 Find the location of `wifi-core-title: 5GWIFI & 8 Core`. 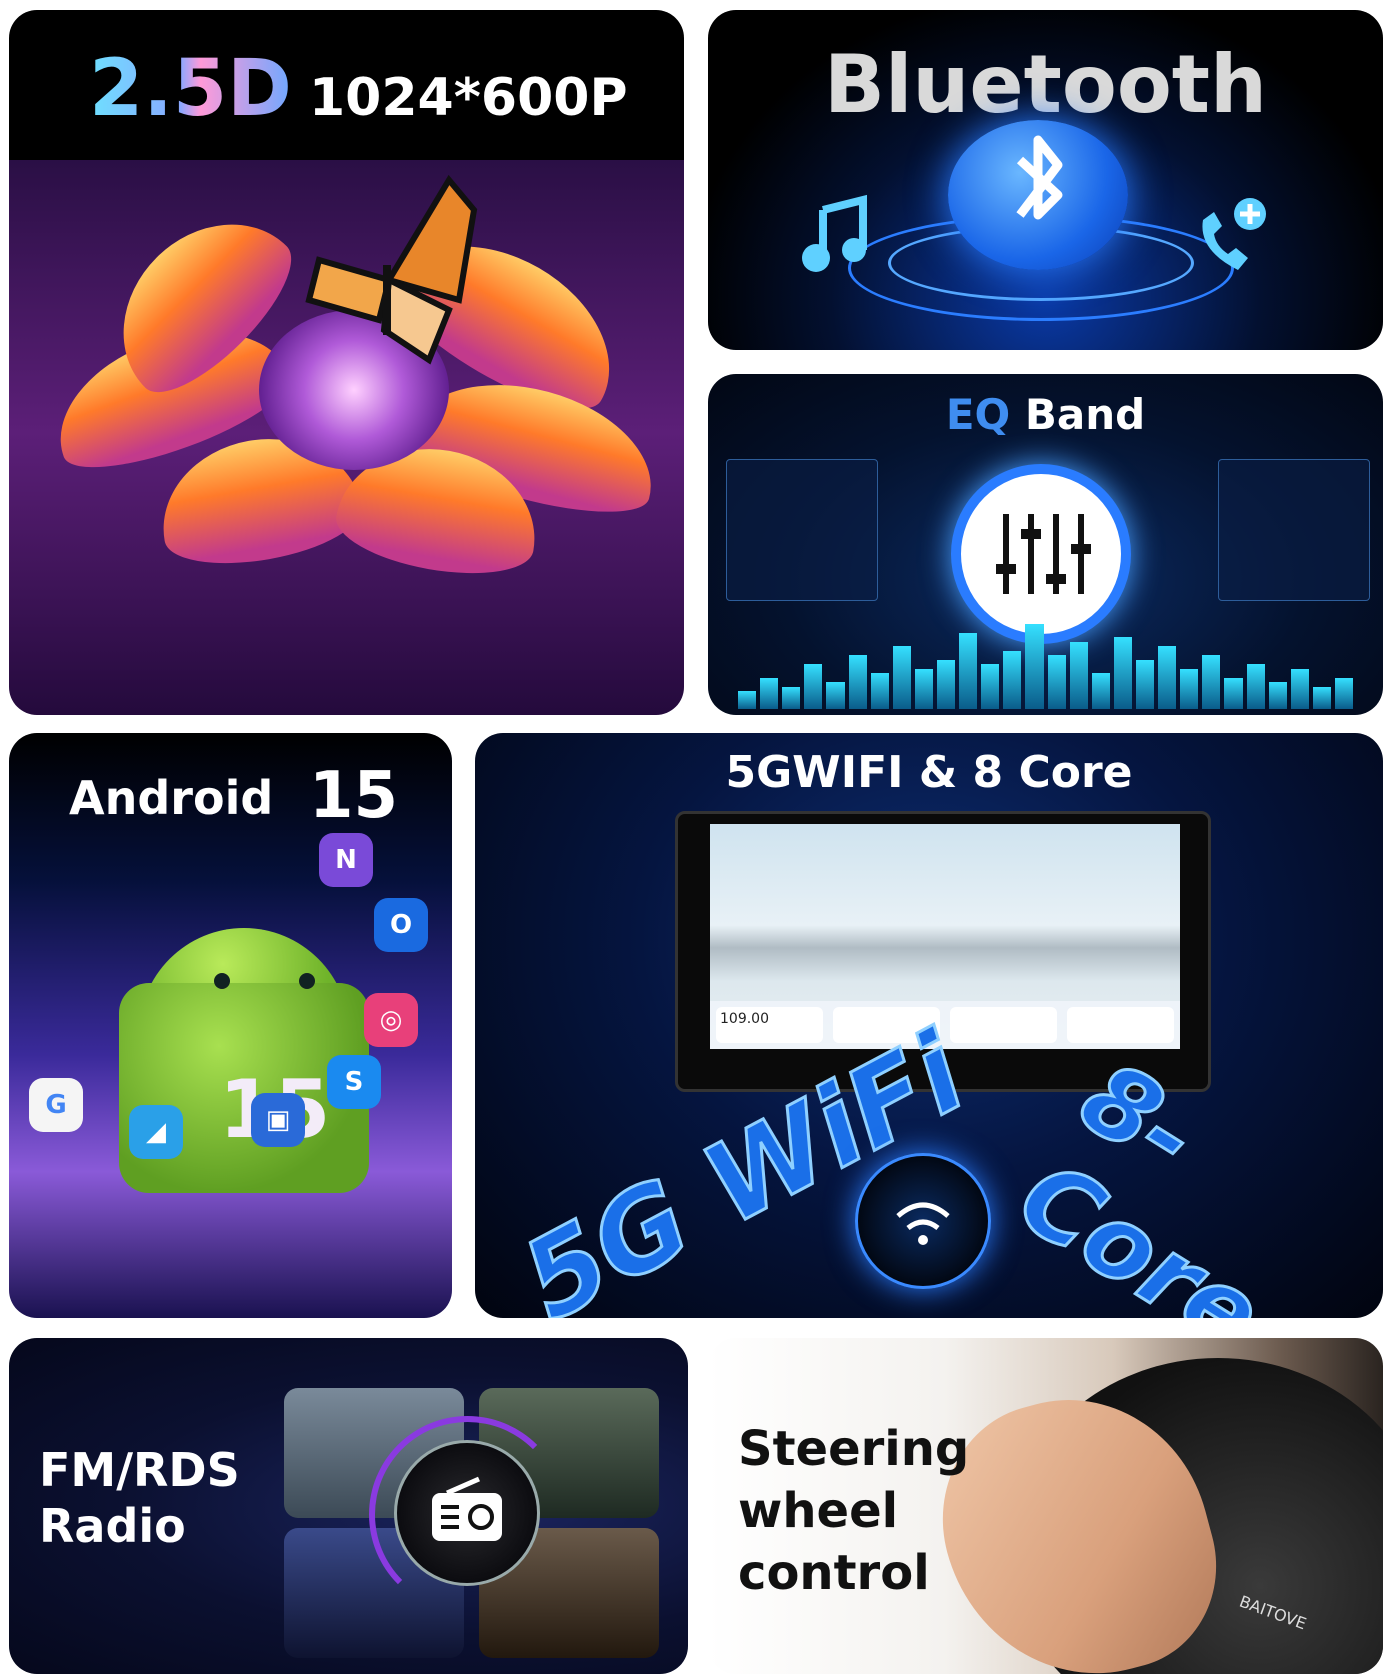

wifi-core-title: 5GWIFI & 8 Core is located at coordinates (929, 772).